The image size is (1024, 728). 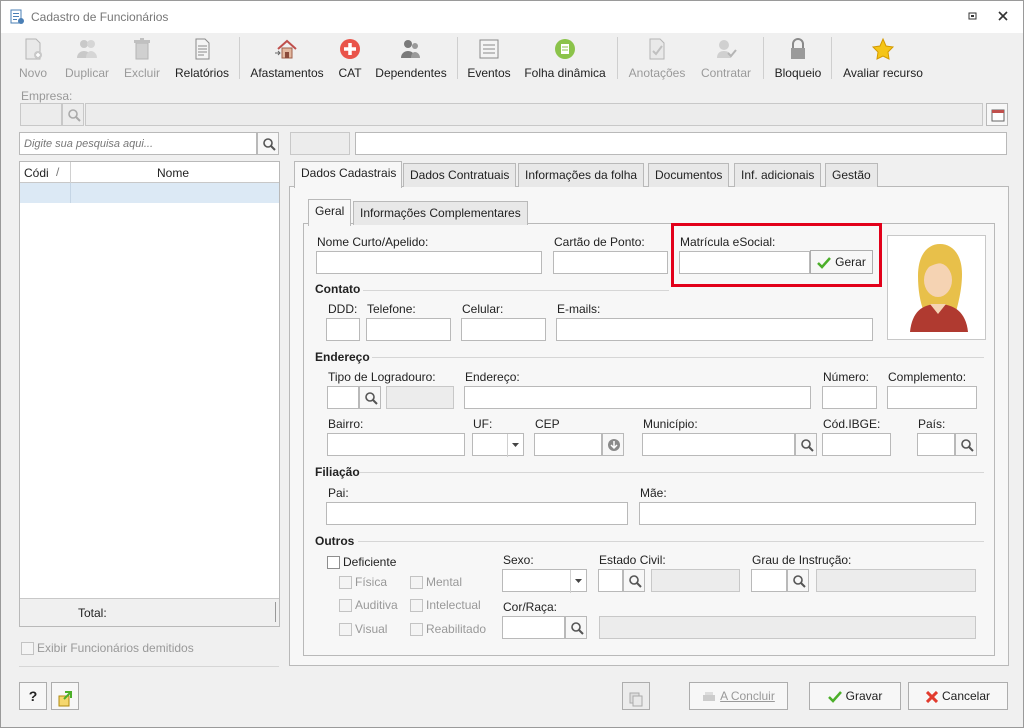 What do you see at coordinates (287, 58) in the screenshot?
I see `afastamentos-button: Afastamentos` at bounding box center [287, 58].